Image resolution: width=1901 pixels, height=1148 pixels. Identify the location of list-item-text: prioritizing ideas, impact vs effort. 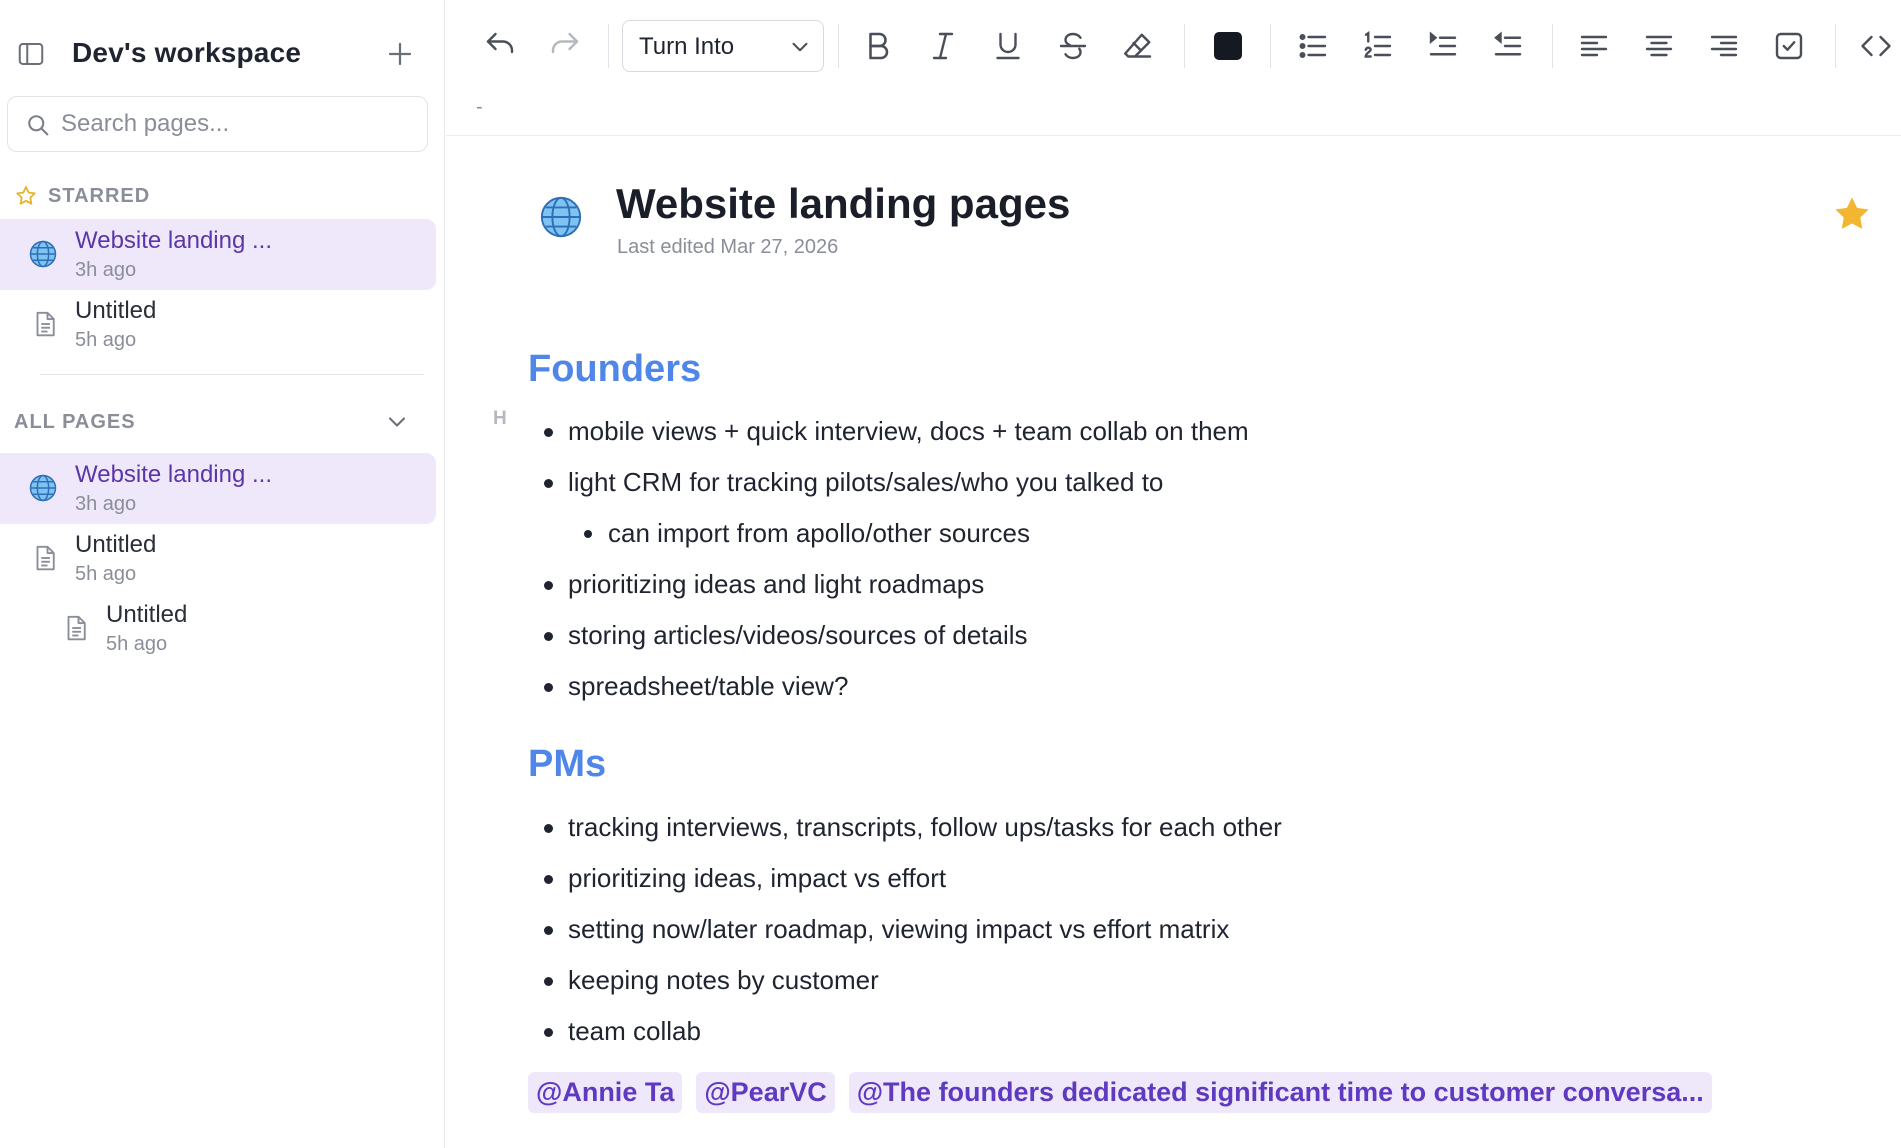
(757, 878).